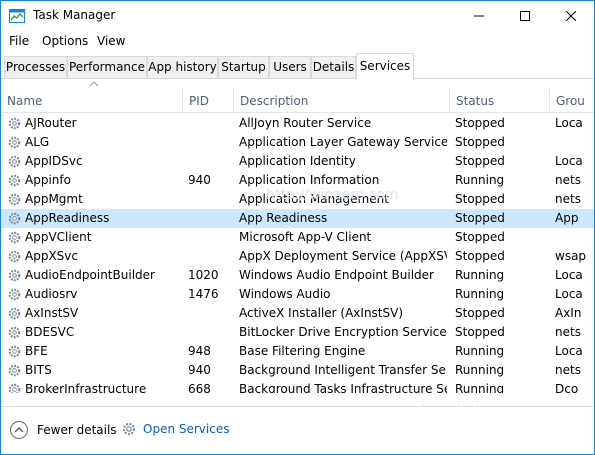 This screenshot has height=455, width=595. Describe the element at coordinates (182, 67) in the screenshot. I see `tab-app-history: App history` at that location.